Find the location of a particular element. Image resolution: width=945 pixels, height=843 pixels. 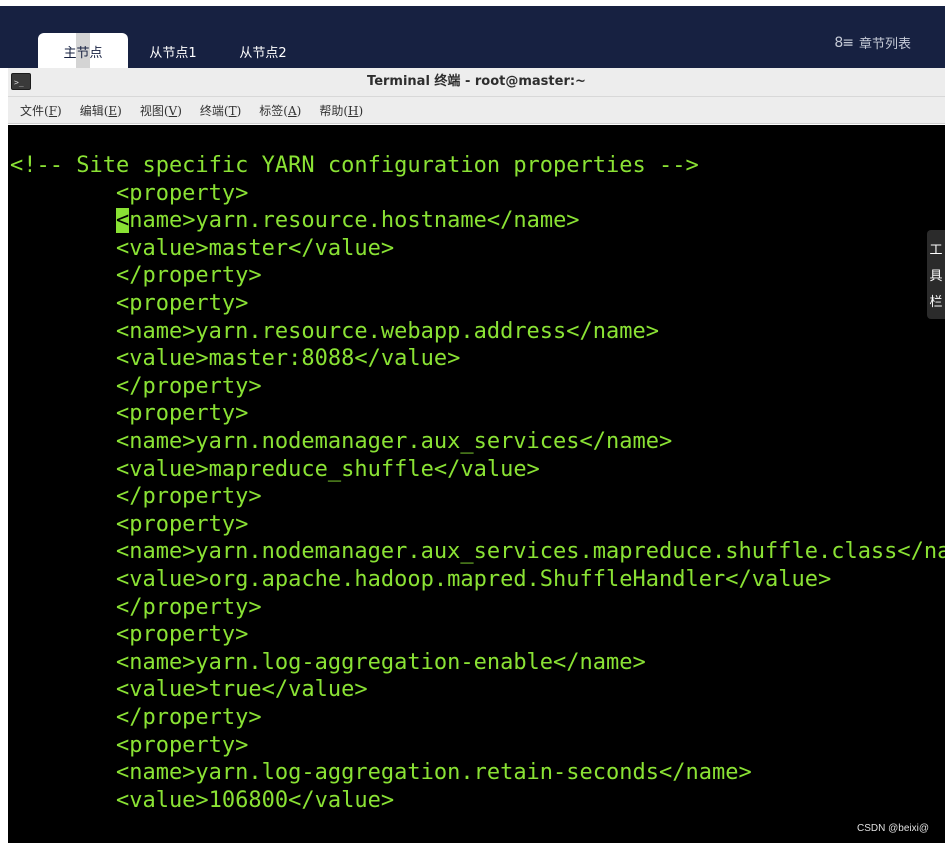

terminal-line: <value>master:8088</value> is located at coordinates (235, 359).